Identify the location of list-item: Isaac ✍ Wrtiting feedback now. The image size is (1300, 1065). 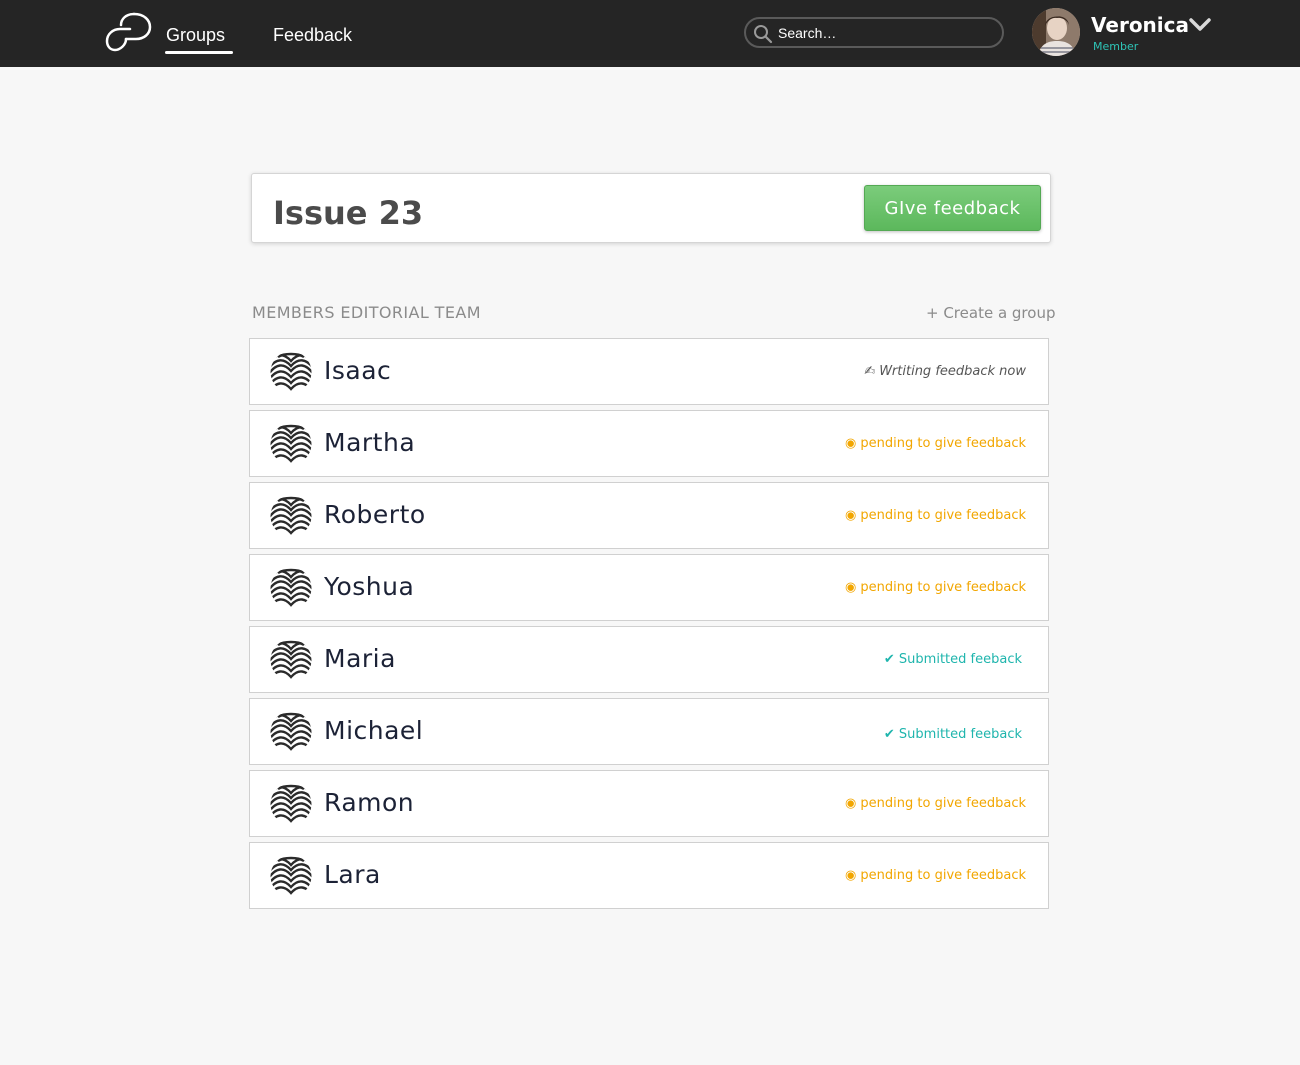
(649, 371).